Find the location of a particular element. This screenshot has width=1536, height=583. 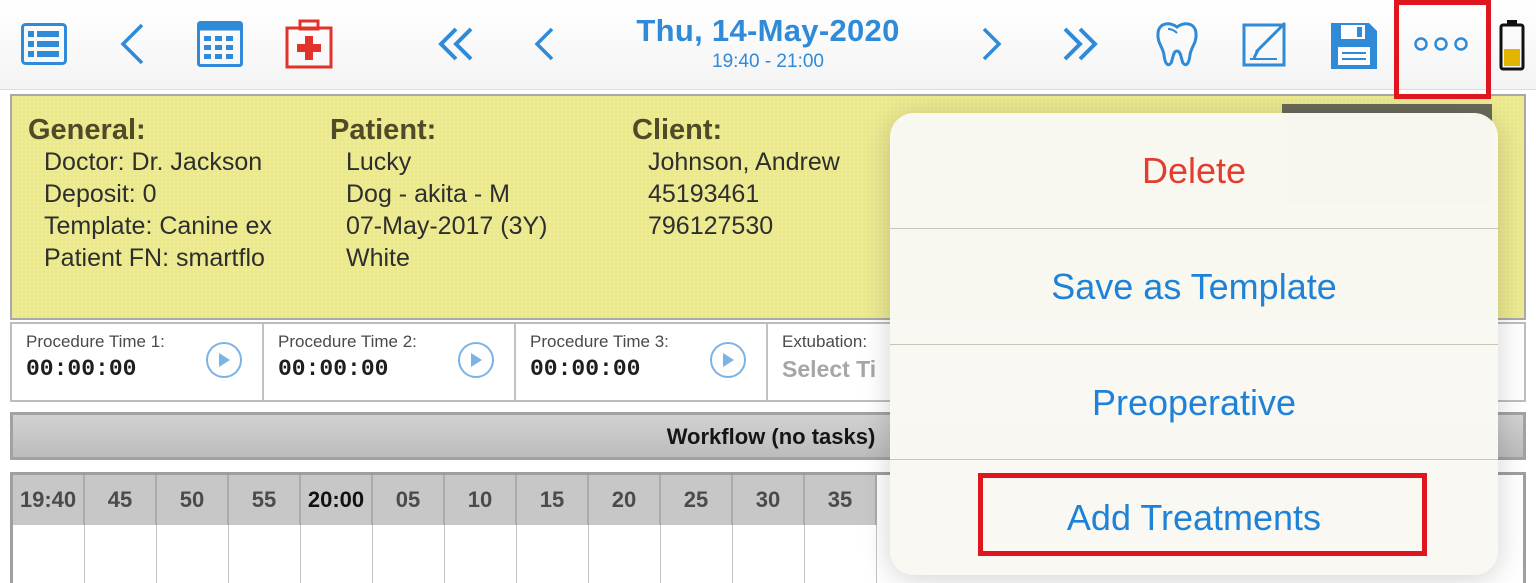

double-chevron-right-icon is located at coordinates (1080, 44).